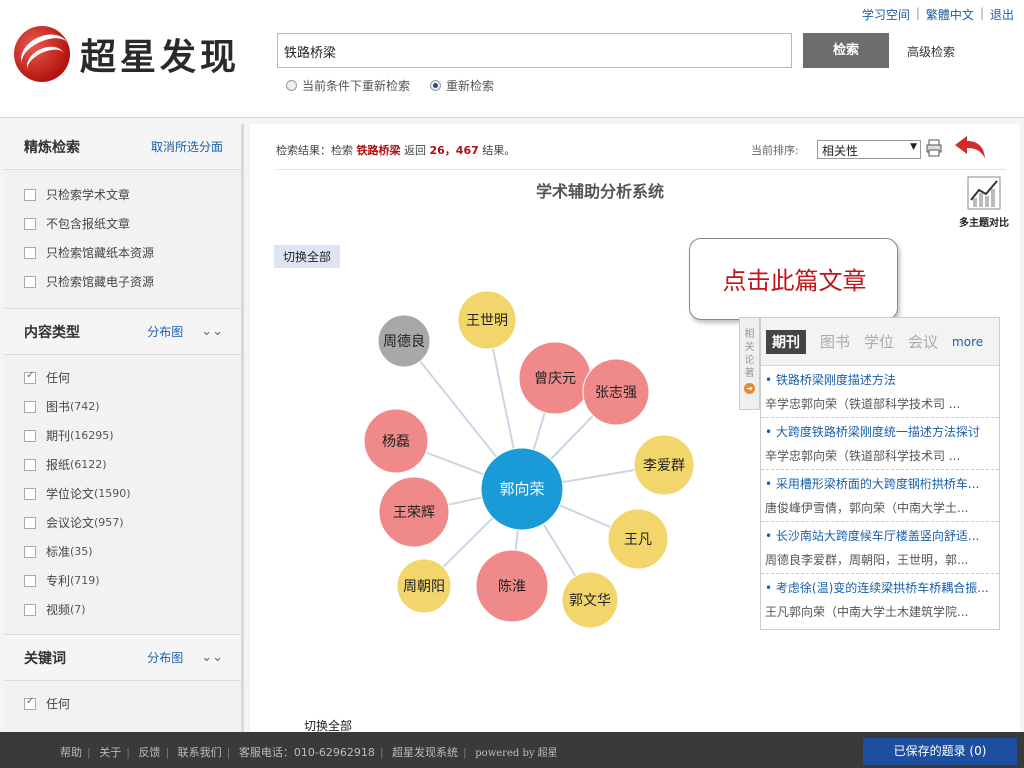 This screenshot has width=1024, height=768. What do you see at coordinates (88, 195) in the screenshot?
I see `checkbox-label: 只检索学术文章` at bounding box center [88, 195].